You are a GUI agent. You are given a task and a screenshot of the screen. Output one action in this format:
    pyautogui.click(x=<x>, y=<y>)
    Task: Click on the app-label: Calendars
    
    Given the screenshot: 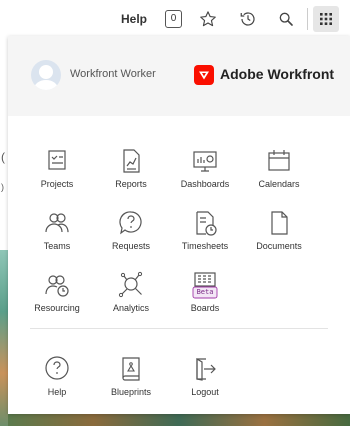 What is the action you would take?
    pyautogui.click(x=279, y=184)
    